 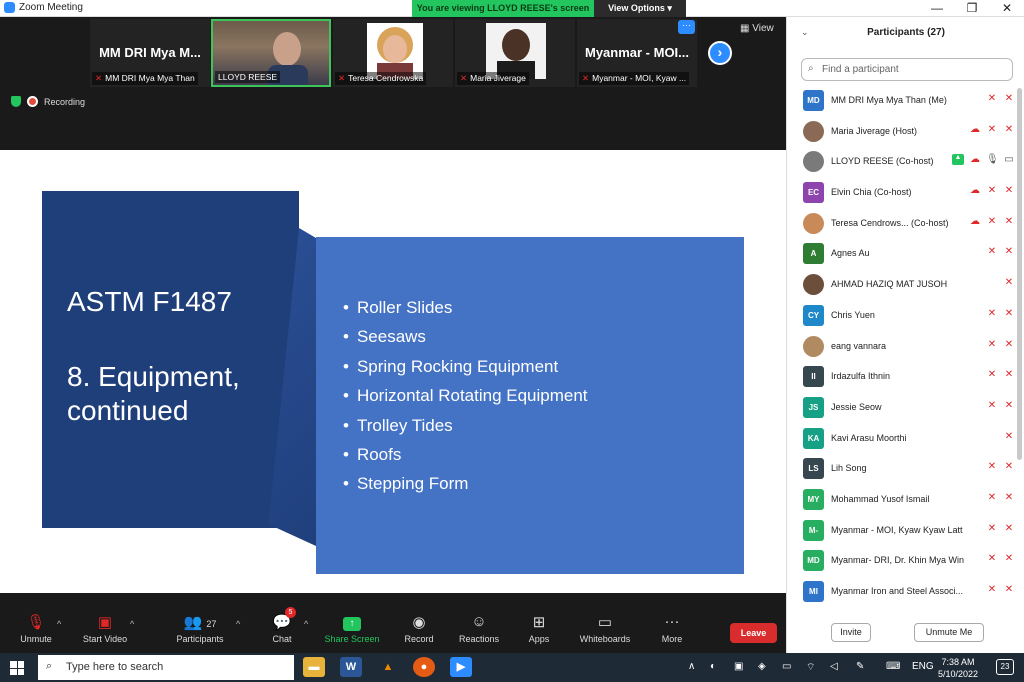 What do you see at coordinates (958, 668) in the screenshot?
I see `system-clock: 7:38 AM 5/10/2022` at bounding box center [958, 668].